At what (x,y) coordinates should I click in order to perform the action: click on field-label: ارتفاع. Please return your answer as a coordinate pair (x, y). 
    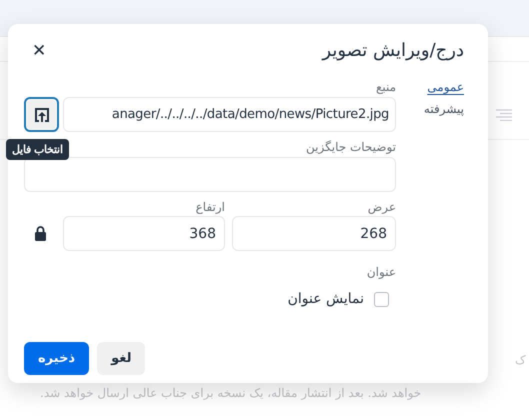
    Looking at the image, I should click on (210, 208).